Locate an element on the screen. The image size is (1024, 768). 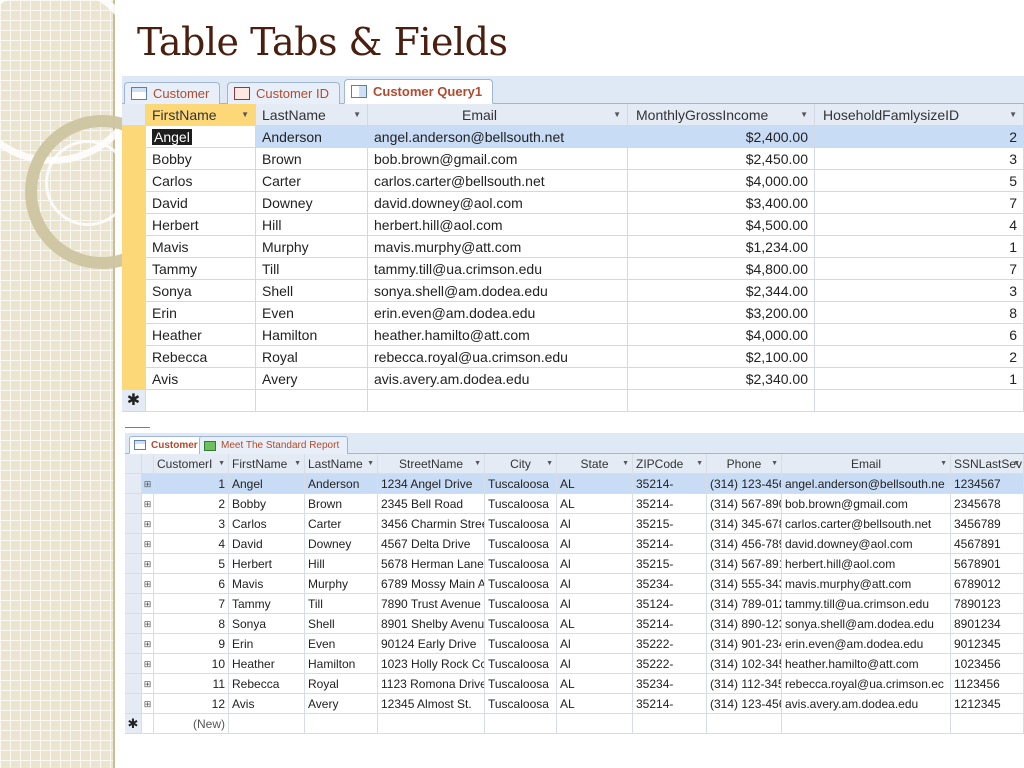
table-cell: (314) 890-123 is located at coordinates (744, 624).